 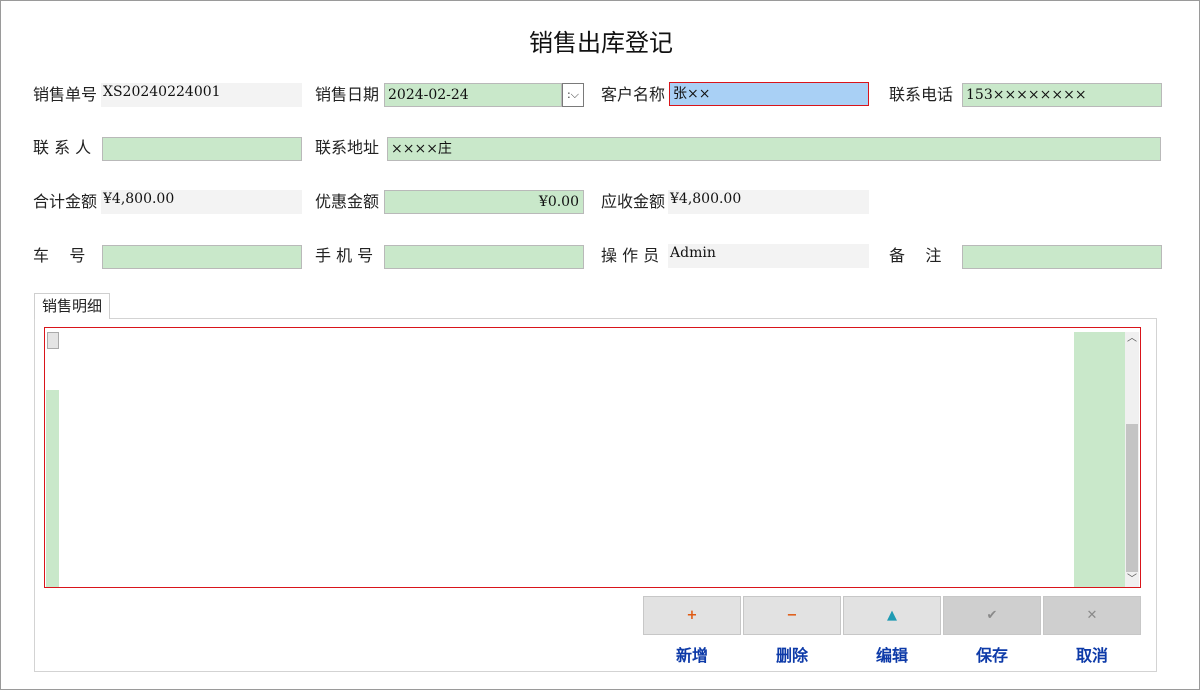 I want to click on delete-button: −, so click(x=792, y=615).